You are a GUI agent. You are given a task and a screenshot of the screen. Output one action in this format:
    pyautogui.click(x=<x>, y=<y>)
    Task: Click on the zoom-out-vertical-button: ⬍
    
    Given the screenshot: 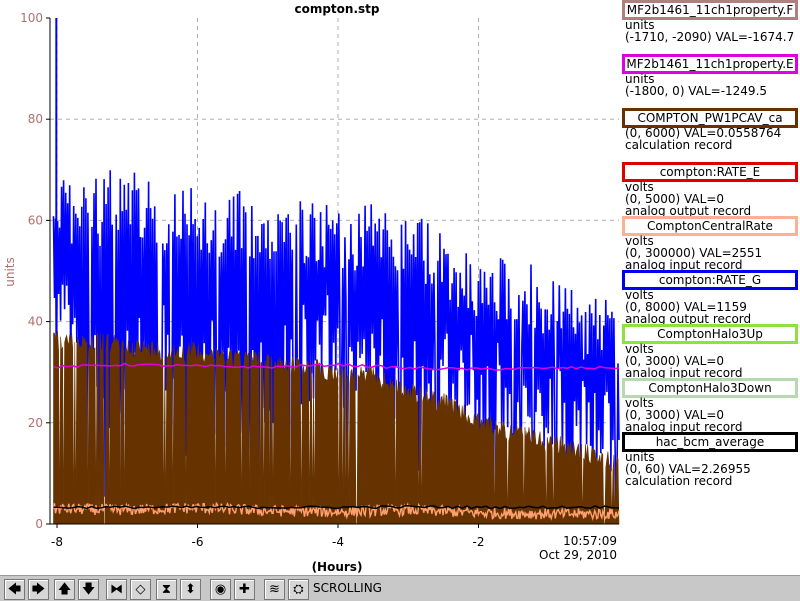 What is the action you would take?
    pyautogui.click(x=190, y=589)
    